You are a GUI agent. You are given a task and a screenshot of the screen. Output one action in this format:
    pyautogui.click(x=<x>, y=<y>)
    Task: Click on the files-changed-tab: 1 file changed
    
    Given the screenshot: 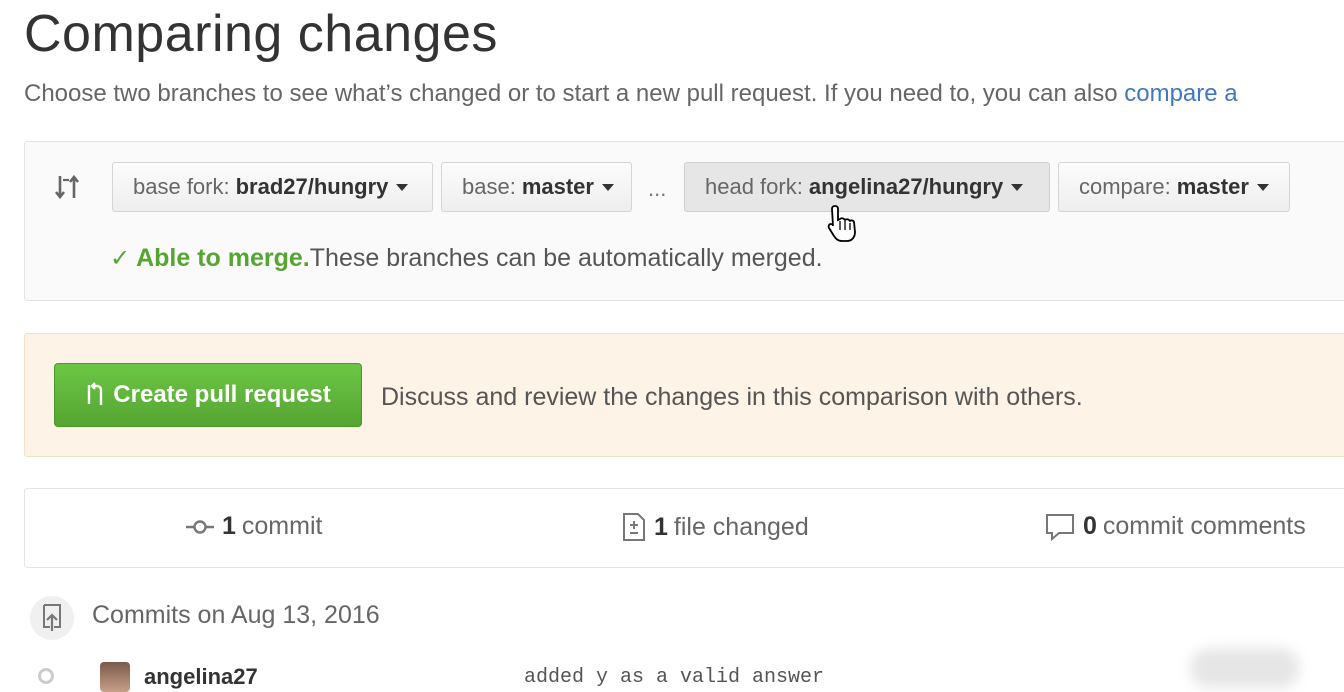 What is the action you would take?
    pyautogui.click(x=715, y=527)
    